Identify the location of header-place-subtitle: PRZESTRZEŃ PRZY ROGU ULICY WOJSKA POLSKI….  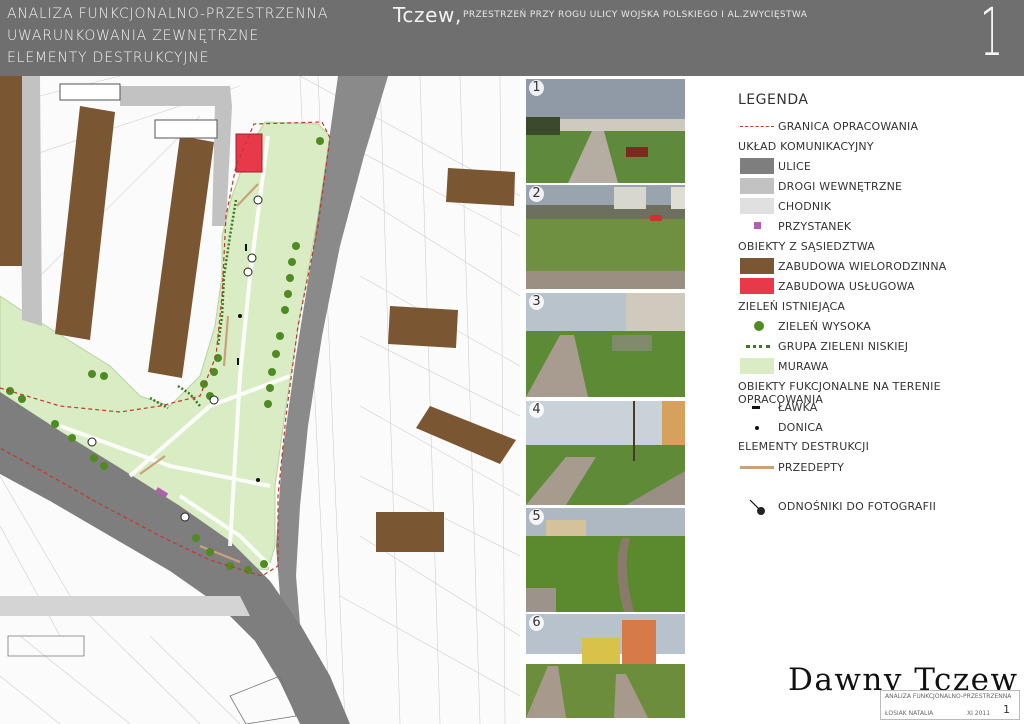
(635, 15).